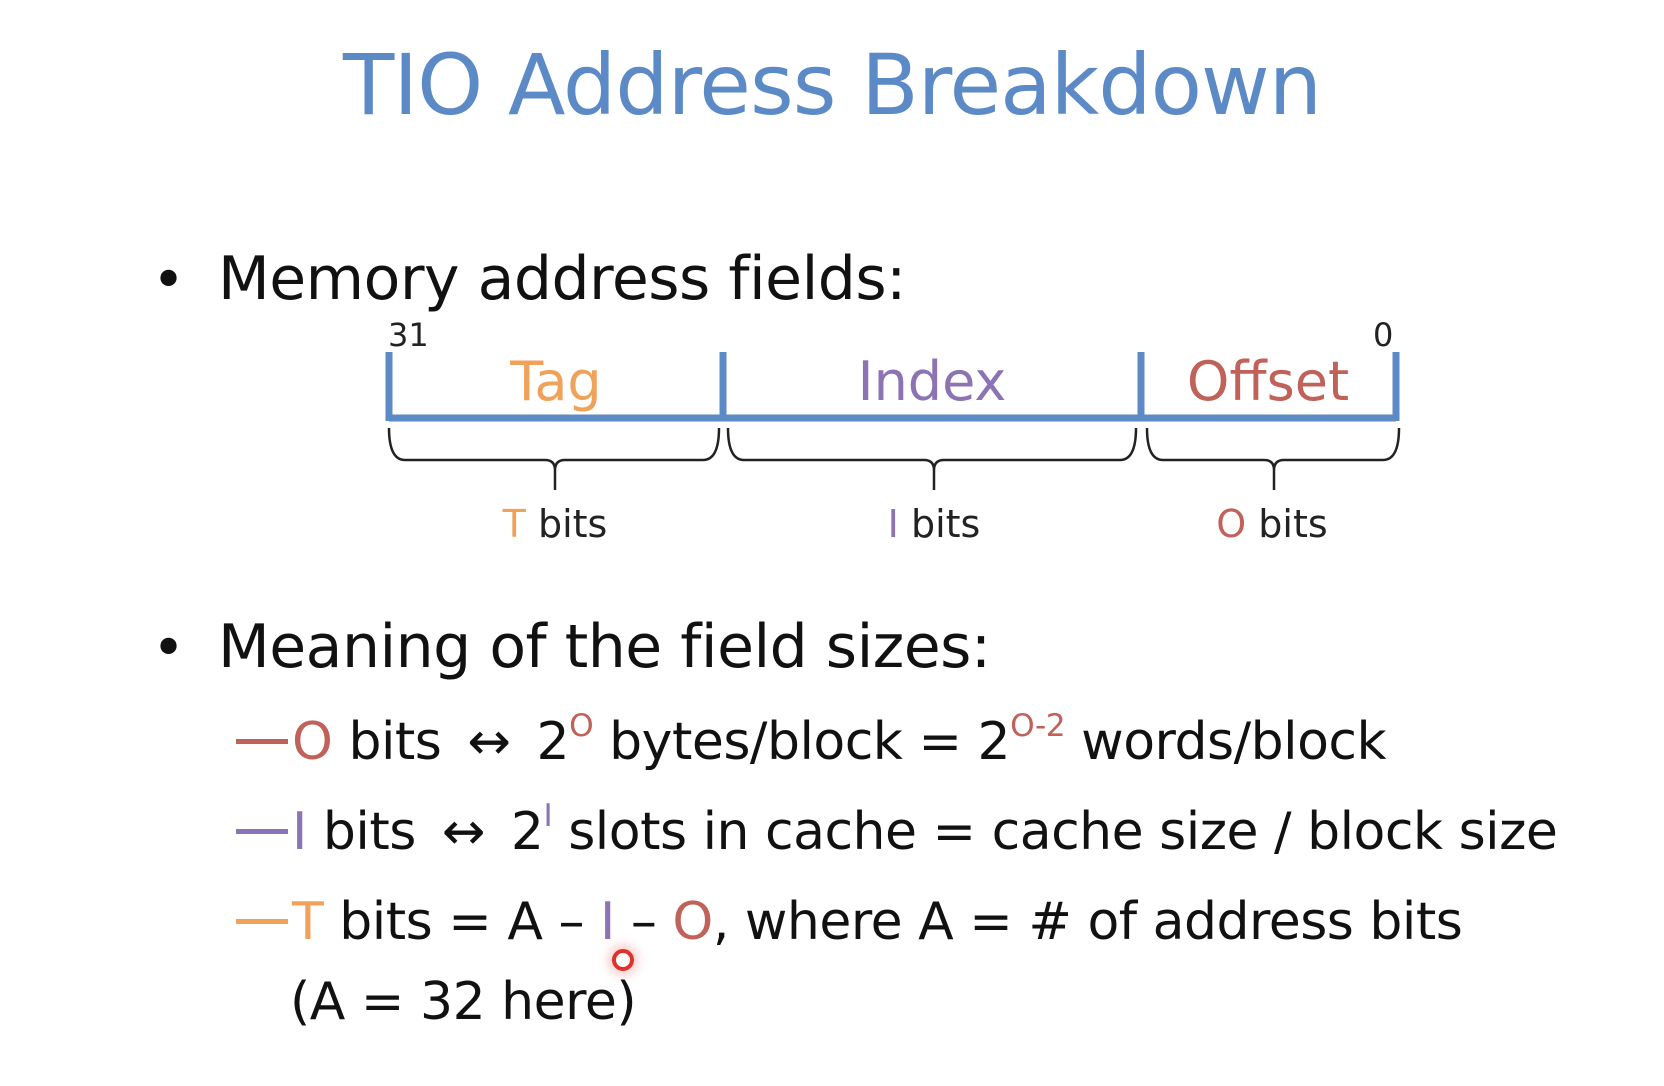  I want to click on brace-index, so click(932, 458).